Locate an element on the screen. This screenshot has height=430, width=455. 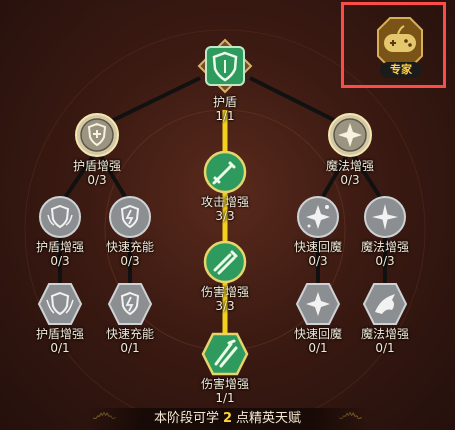
talent-node-magic-boost: 魔法增强 0/3 is located at coordinates (350, 149).